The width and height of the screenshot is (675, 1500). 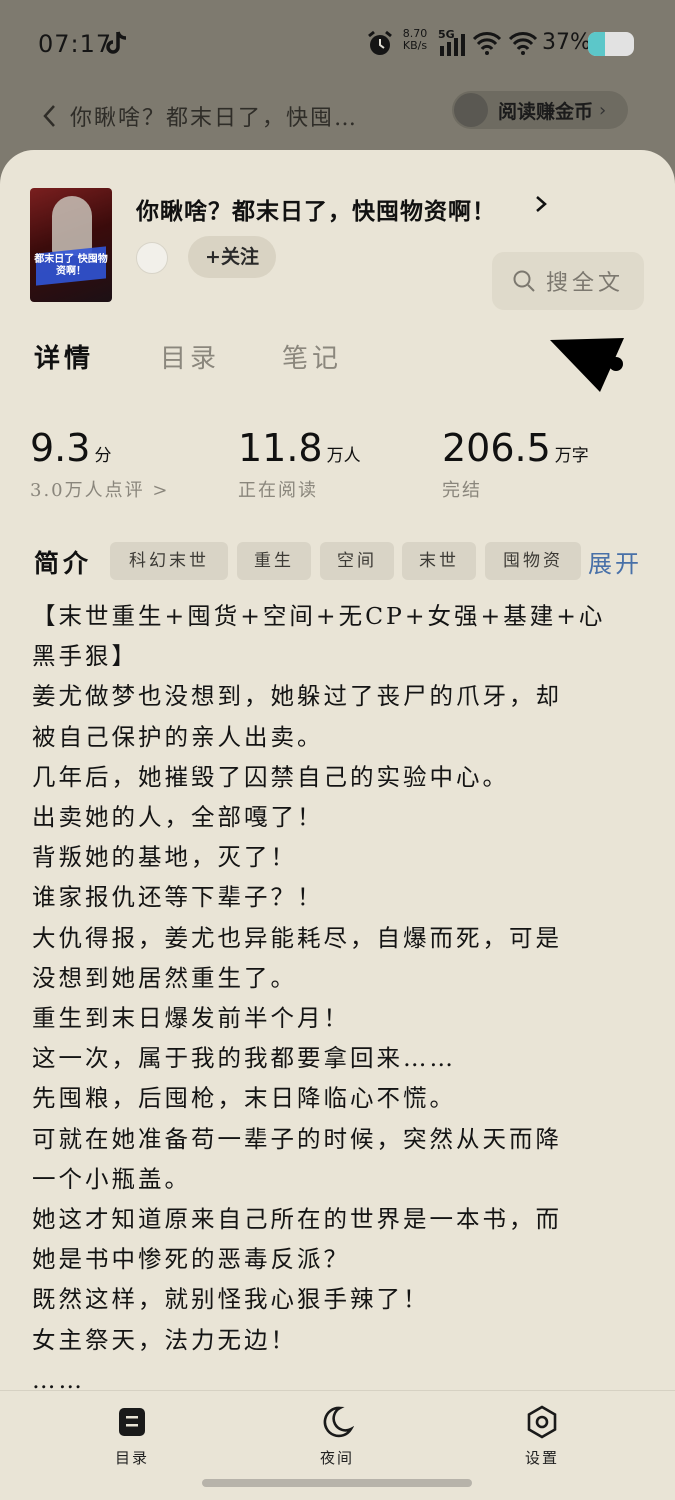 What do you see at coordinates (231, 1299) in the screenshot?
I see `synopsis-line: 既然这样，就别怪我心狠手辣了！` at bounding box center [231, 1299].